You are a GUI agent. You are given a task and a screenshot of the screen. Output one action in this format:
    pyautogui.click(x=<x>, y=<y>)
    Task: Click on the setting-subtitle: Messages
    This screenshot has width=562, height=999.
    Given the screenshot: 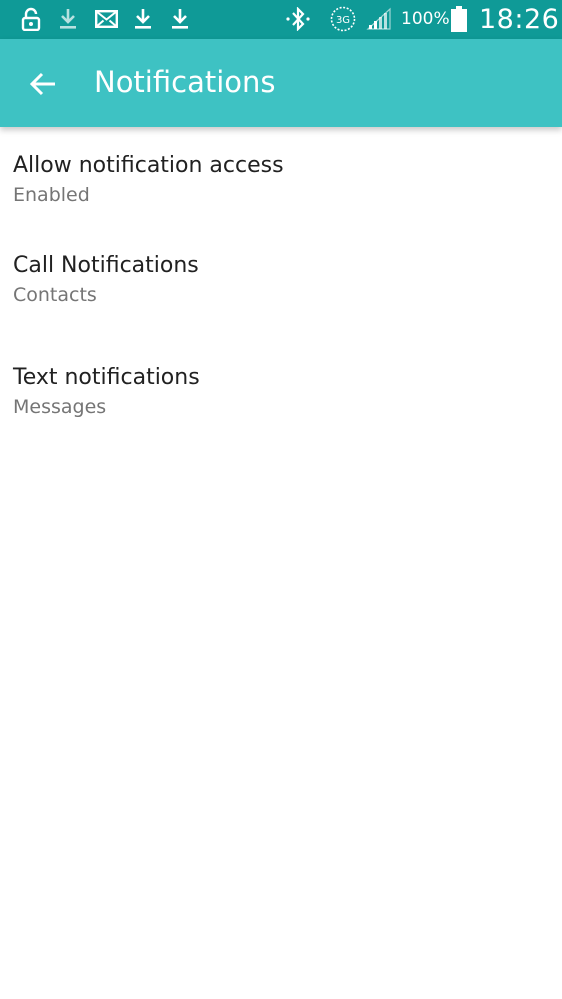 What is the action you would take?
    pyautogui.click(x=60, y=407)
    